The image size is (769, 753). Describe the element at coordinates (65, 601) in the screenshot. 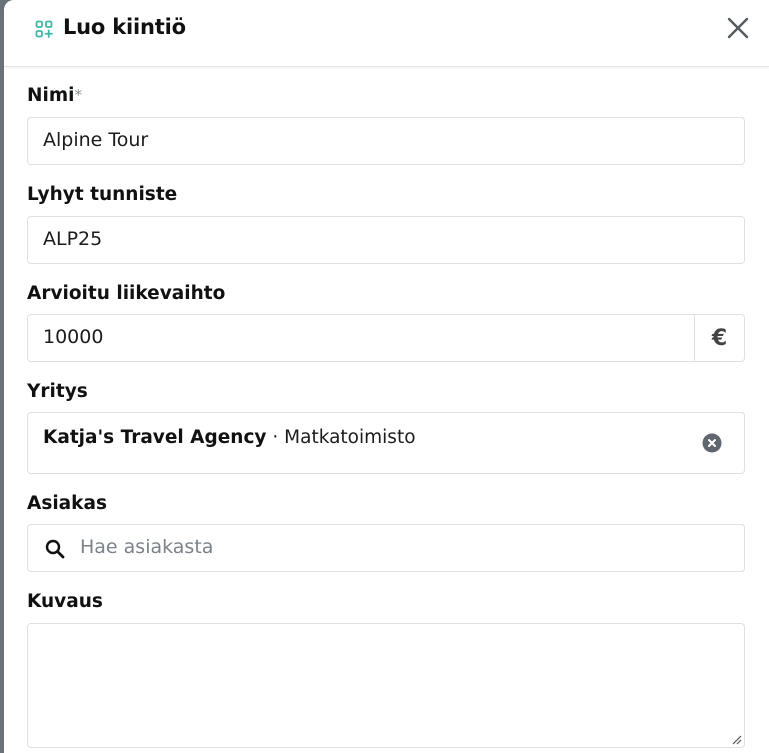

I see `description-label: Kuvaus` at that location.